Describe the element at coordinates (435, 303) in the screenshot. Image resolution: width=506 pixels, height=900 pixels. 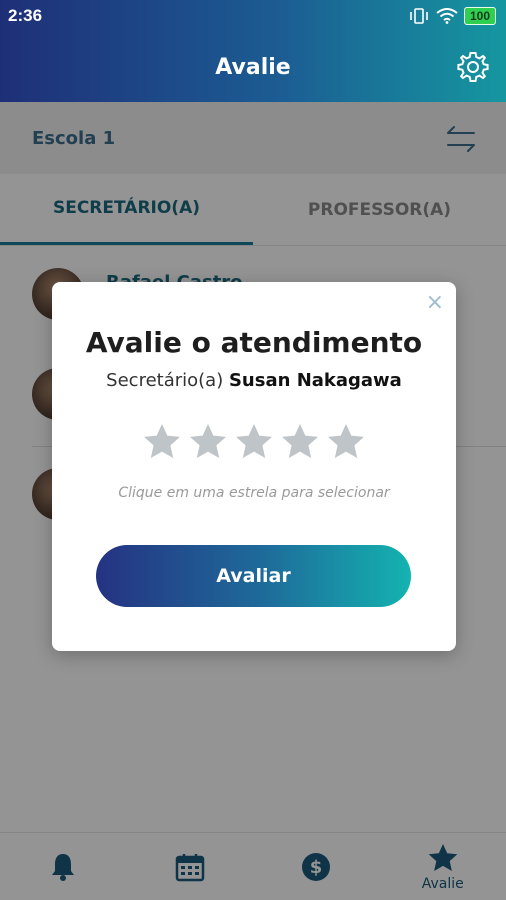
I see `close-icon: ×` at that location.